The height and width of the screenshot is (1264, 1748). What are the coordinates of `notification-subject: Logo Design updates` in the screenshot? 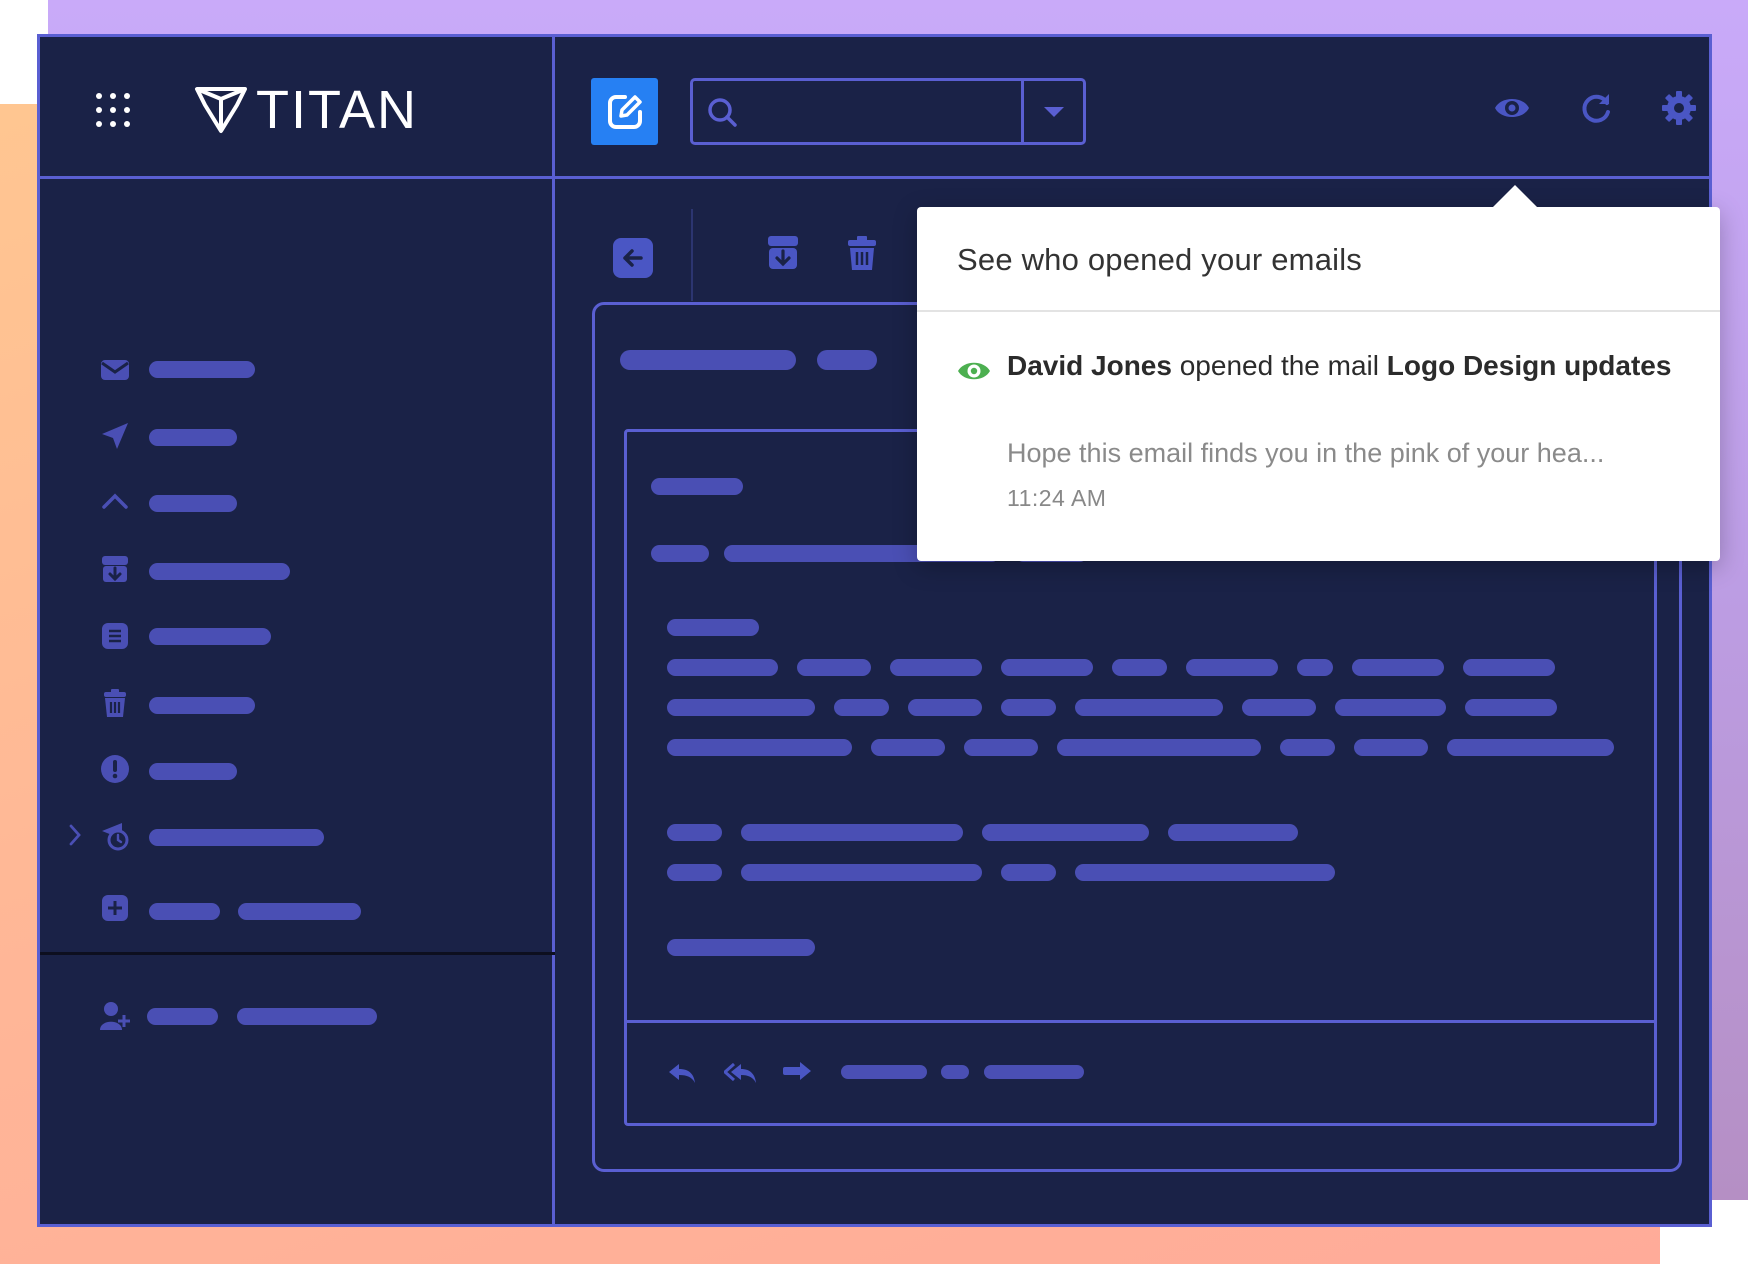 It's located at (1529, 365).